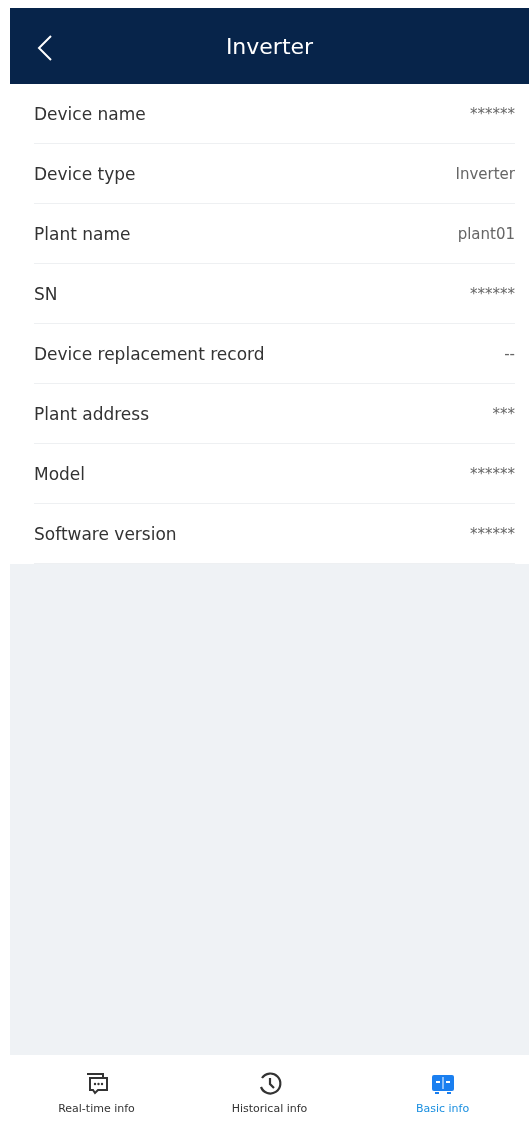  I want to click on field-label: Device replacement record, so click(149, 353).